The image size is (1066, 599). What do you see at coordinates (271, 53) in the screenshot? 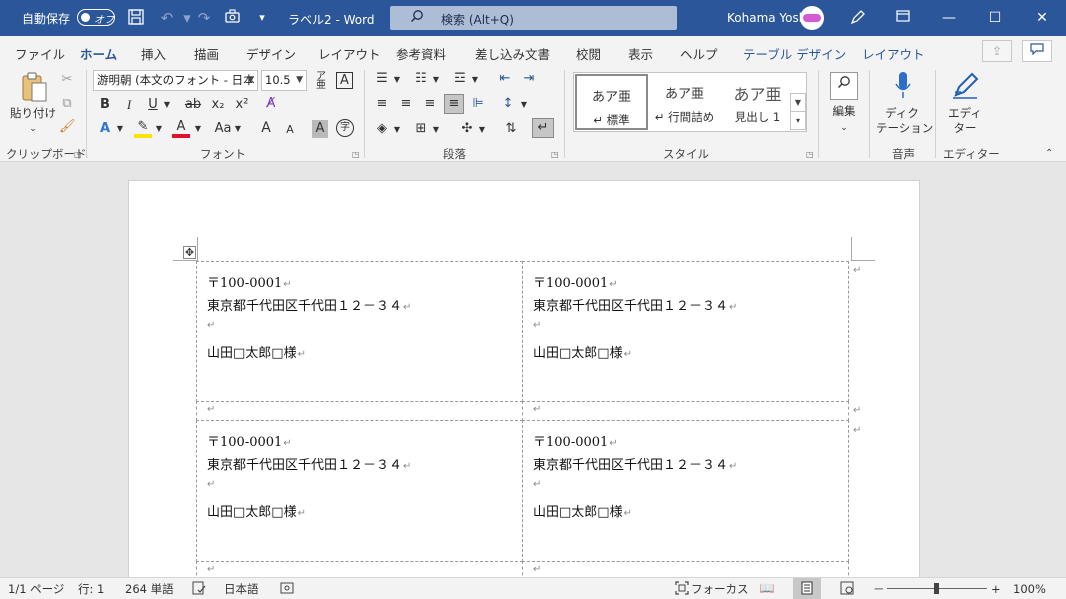
I see `tab-design: デザイン` at bounding box center [271, 53].